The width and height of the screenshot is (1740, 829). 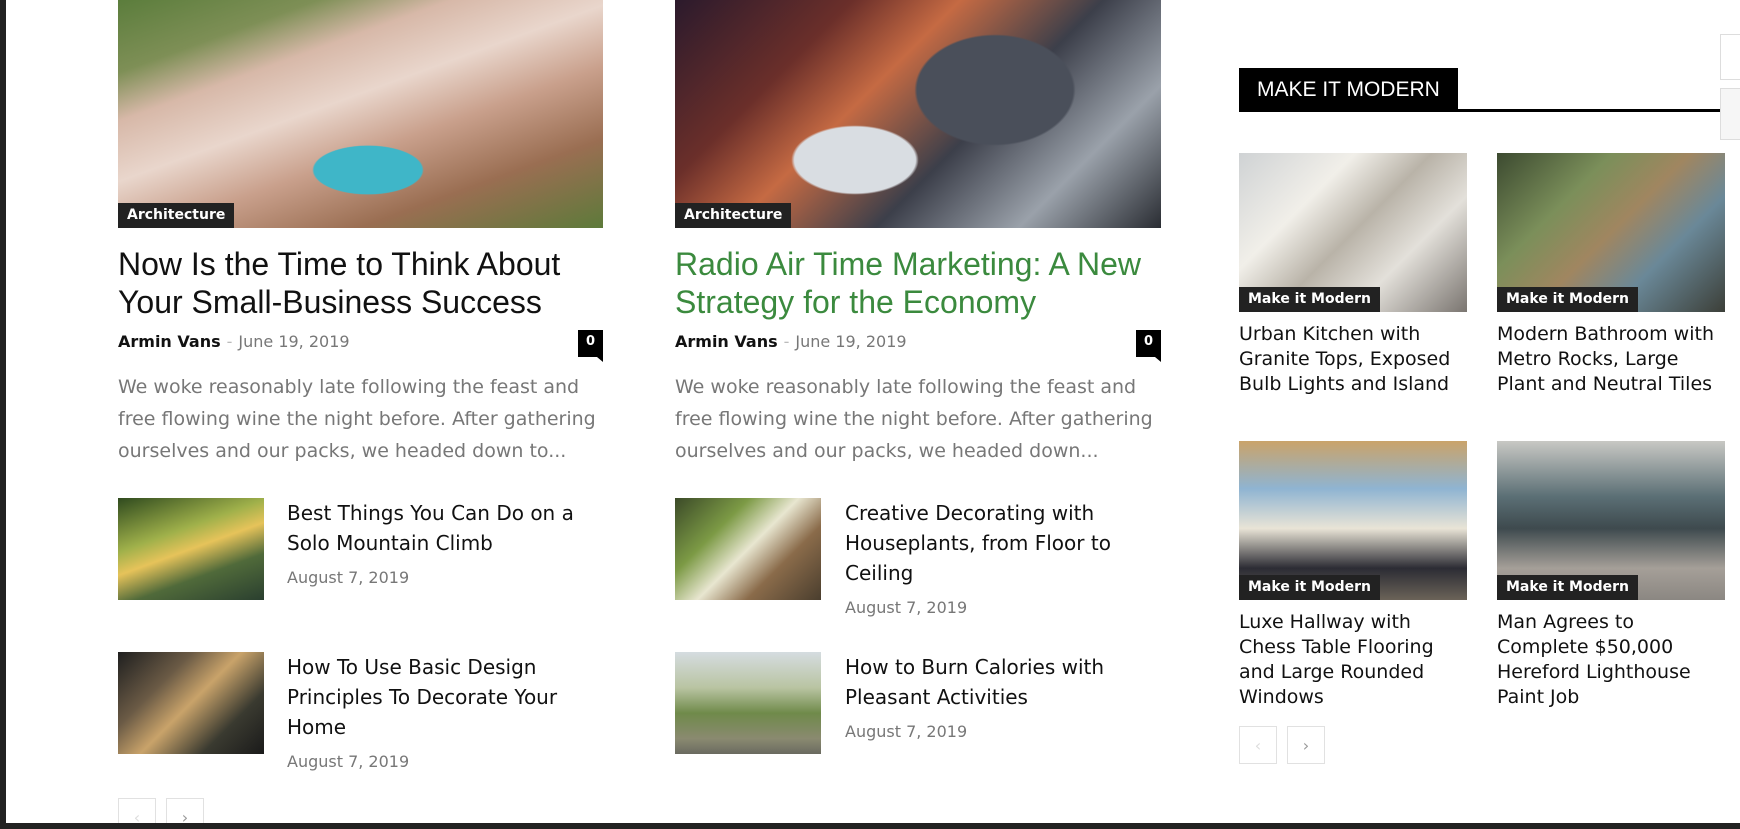 What do you see at coordinates (1611, 520) in the screenshot?
I see `module-image-office: Make it Modern` at bounding box center [1611, 520].